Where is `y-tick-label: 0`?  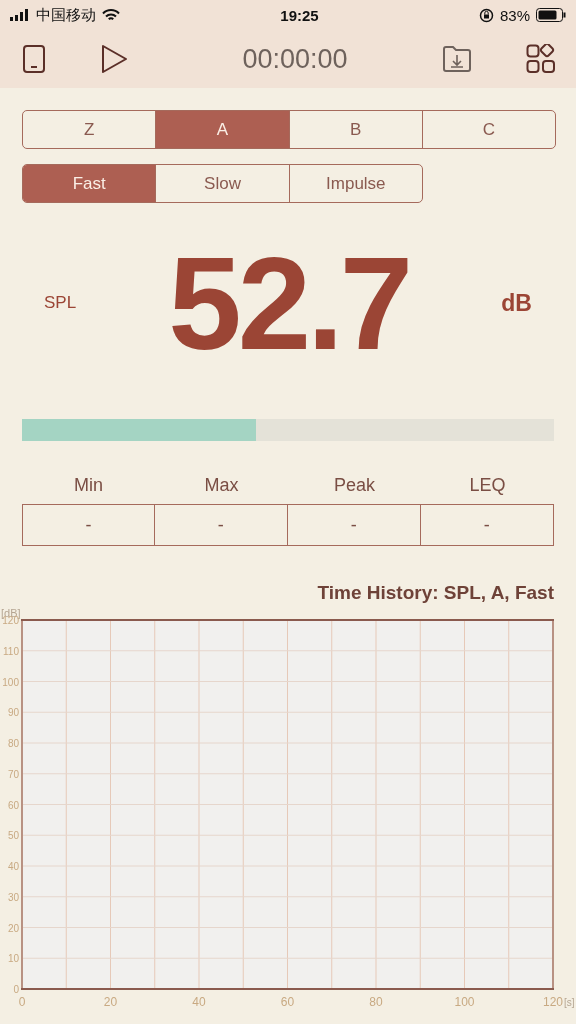
y-tick-label: 0 is located at coordinates (16, 989).